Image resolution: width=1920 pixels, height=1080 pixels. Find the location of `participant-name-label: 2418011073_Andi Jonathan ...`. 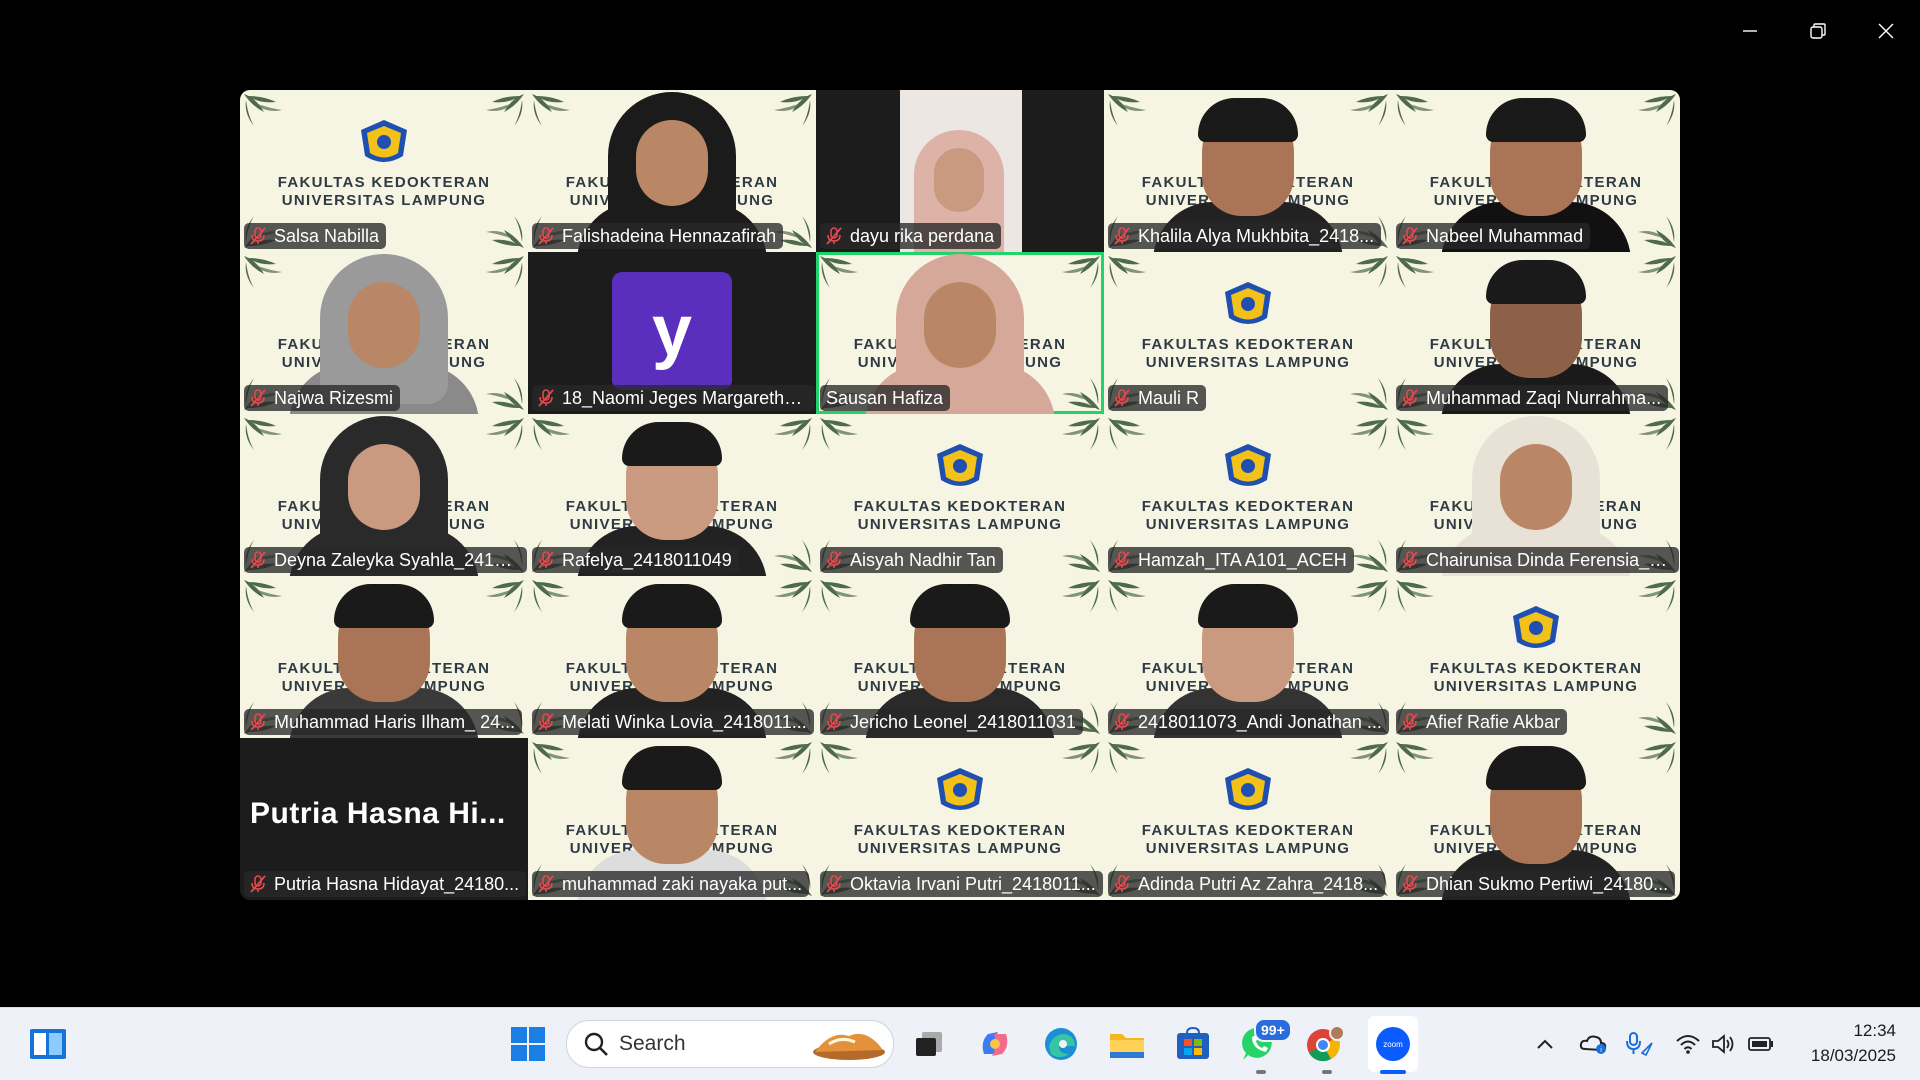

participant-name-label: 2418011073_Andi Jonathan ... is located at coordinates (1248, 722).